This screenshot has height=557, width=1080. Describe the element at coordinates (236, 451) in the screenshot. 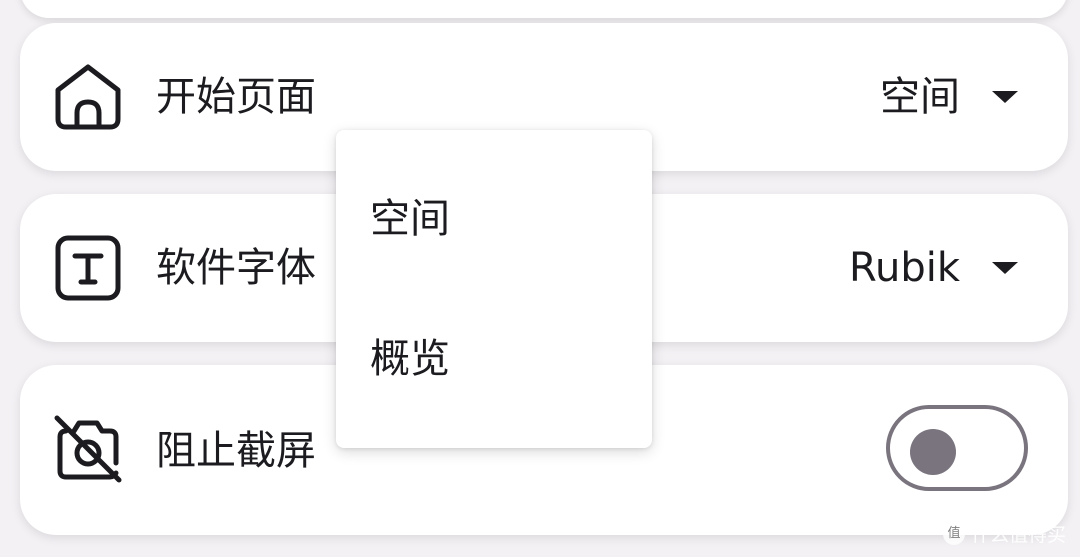

I see `block-screenshot-label: 阻止截屏` at that location.